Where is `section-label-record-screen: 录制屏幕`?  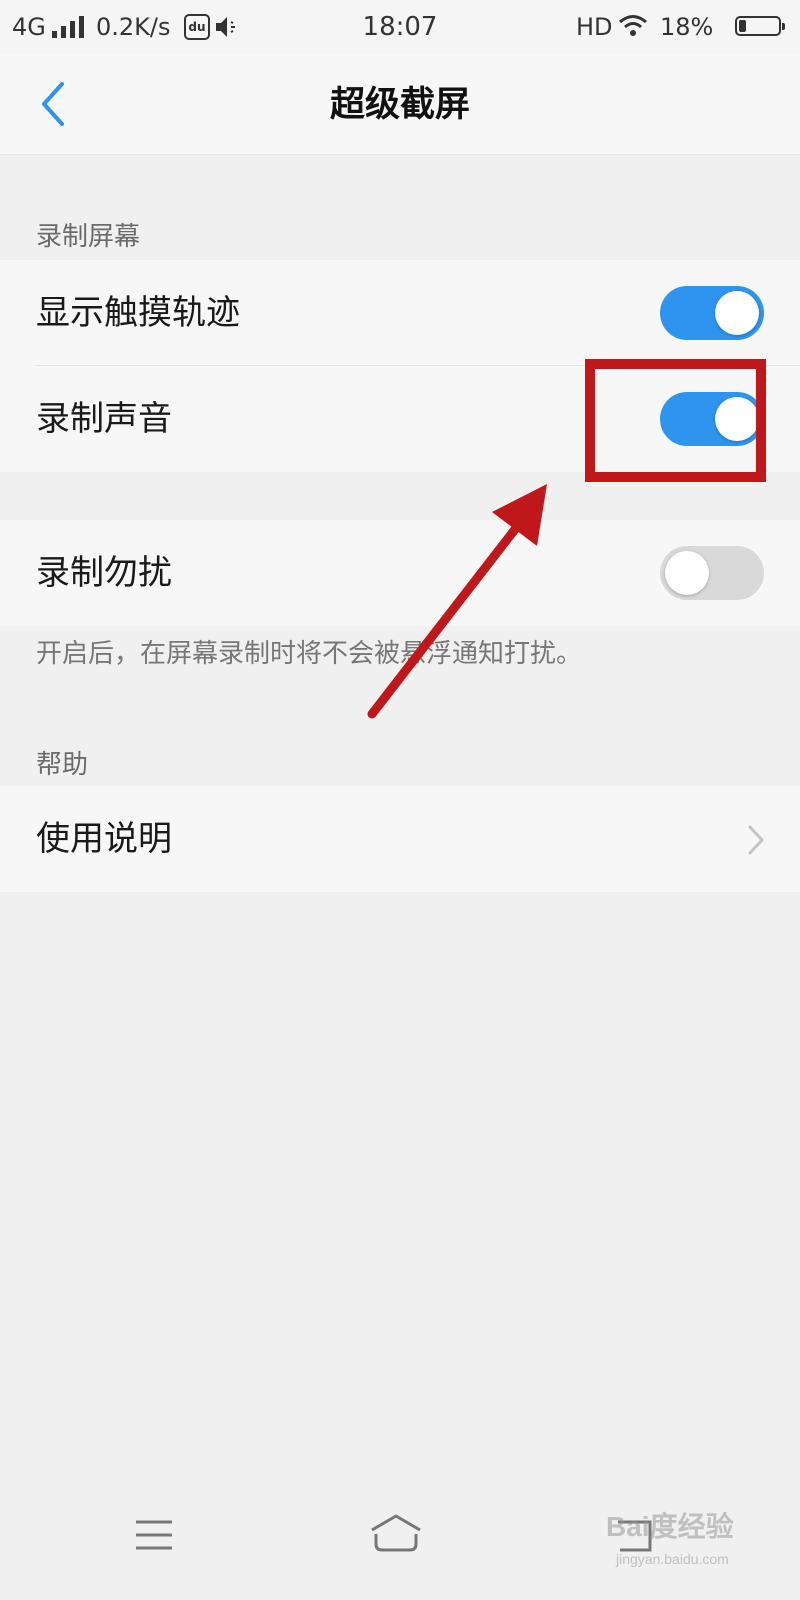 section-label-record-screen: 录制屏幕 is located at coordinates (88, 237).